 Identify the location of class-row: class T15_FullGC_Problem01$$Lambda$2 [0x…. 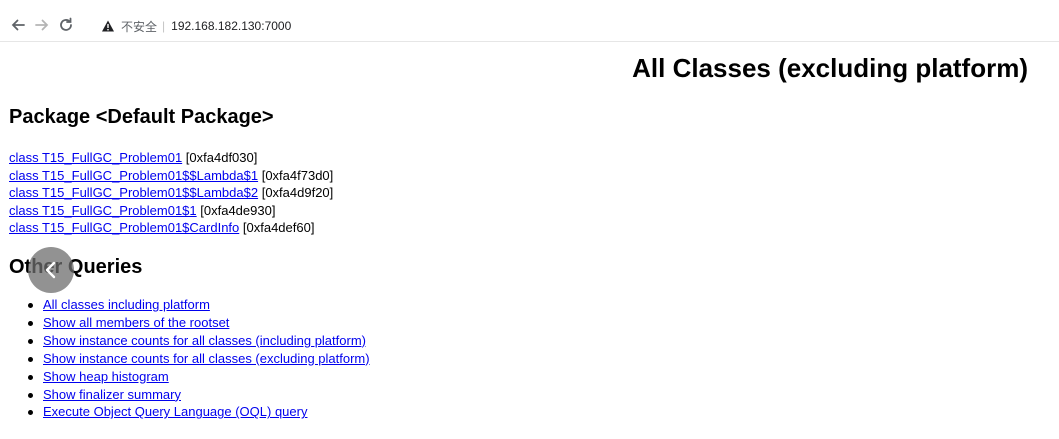
(171, 193).